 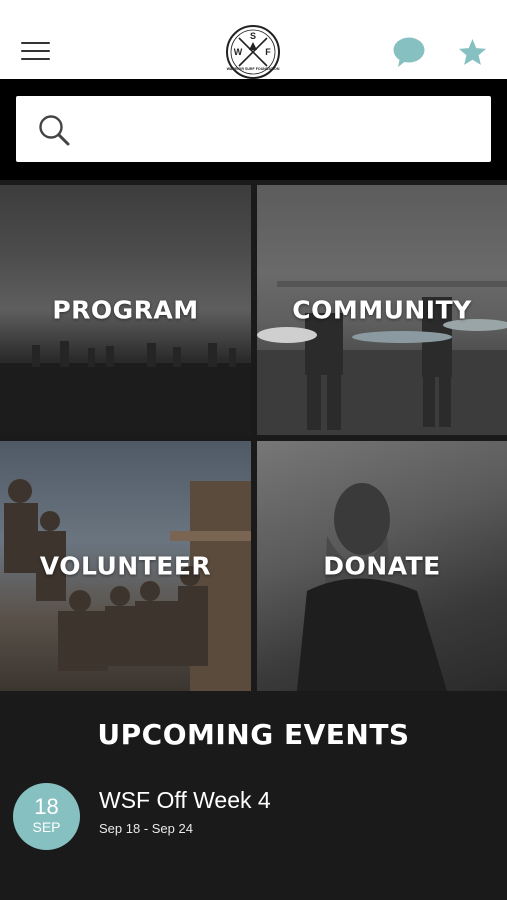 What do you see at coordinates (253, 734) in the screenshot?
I see `events-title: UPCOMING EVENTS` at bounding box center [253, 734].